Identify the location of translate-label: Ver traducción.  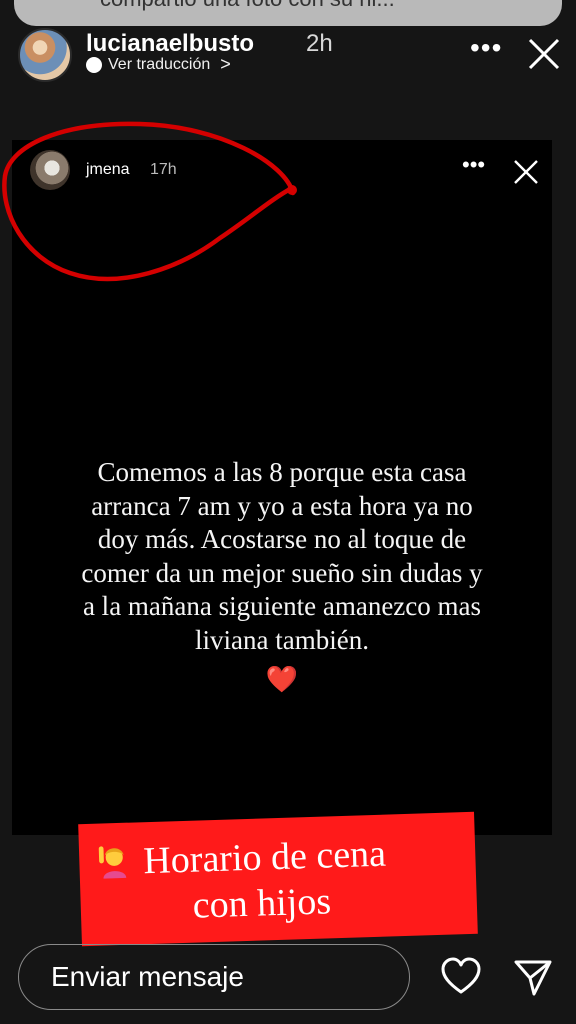
(159, 64).